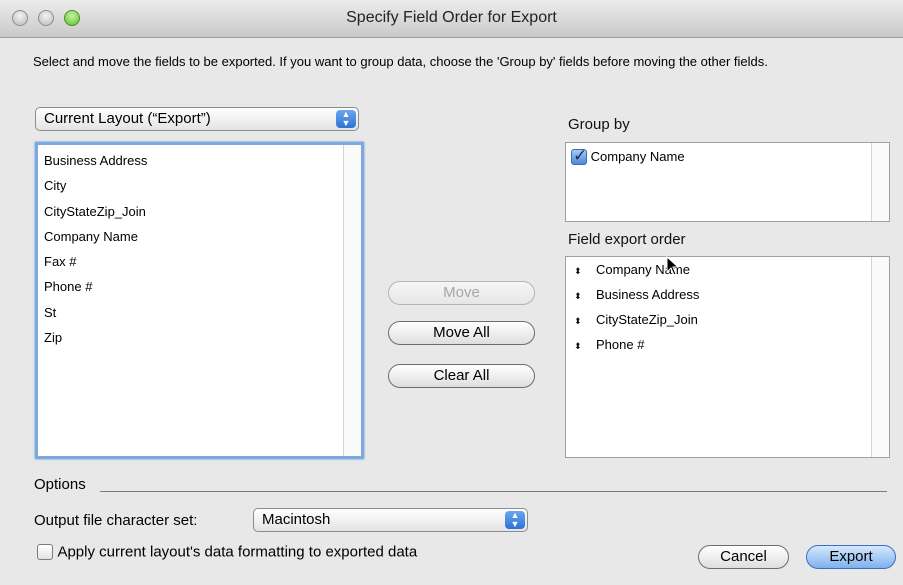 The image size is (903, 585). What do you see at coordinates (851, 557) in the screenshot?
I see `export-button: Export` at bounding box center [851, 557].